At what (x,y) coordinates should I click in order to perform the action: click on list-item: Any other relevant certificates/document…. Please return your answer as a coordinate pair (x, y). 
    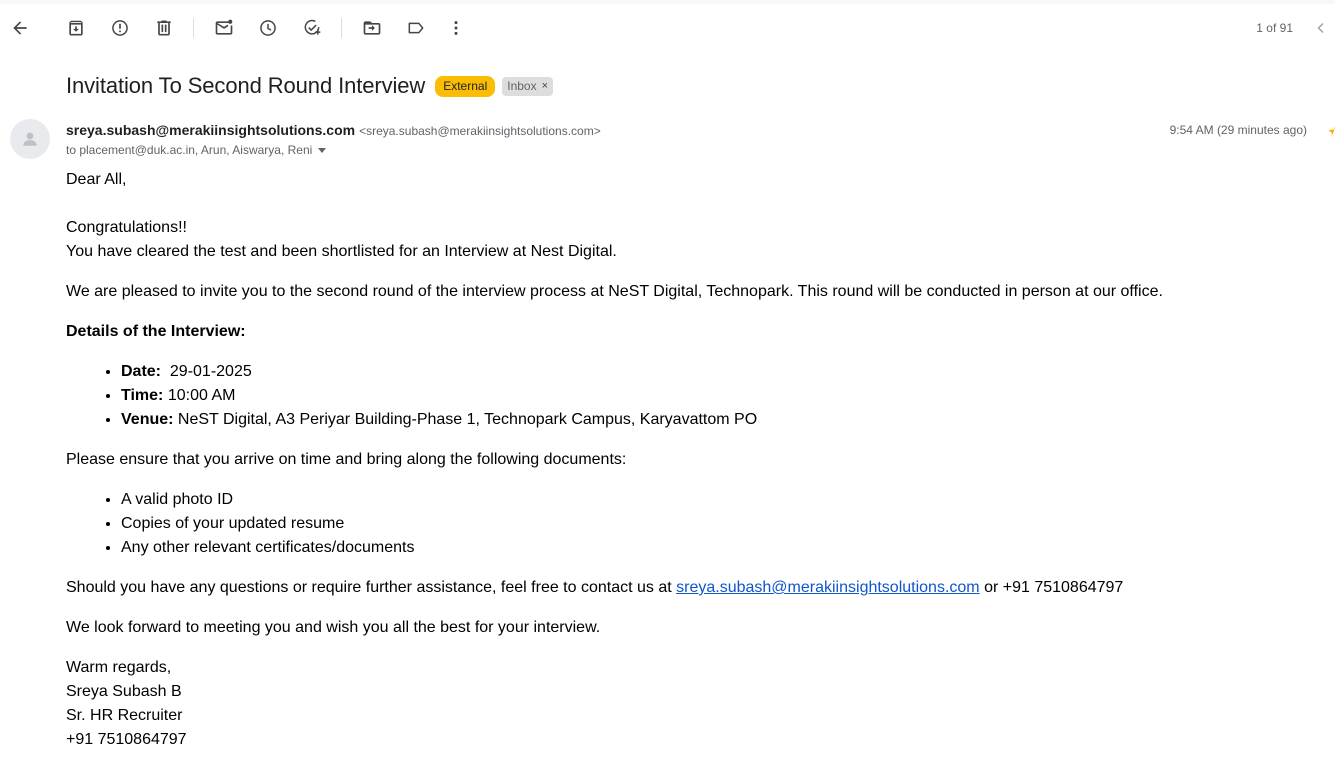
    Looking at the image, I should click on (713, 548).